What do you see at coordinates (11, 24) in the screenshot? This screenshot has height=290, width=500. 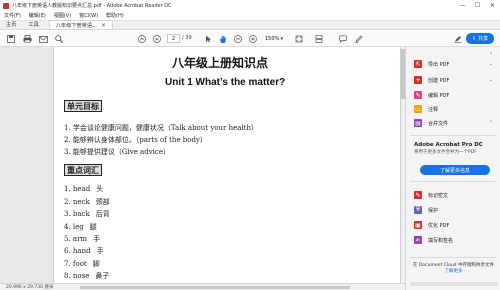 I see `tab-home: 主页` at bounding box center [11, 24].